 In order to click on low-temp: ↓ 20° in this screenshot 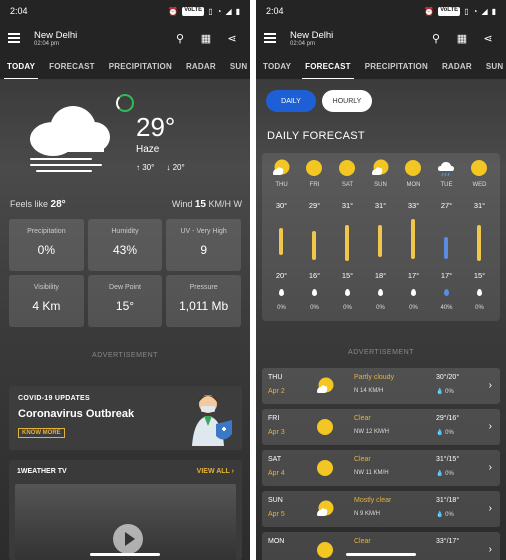, I will do `click(175, 167)`.